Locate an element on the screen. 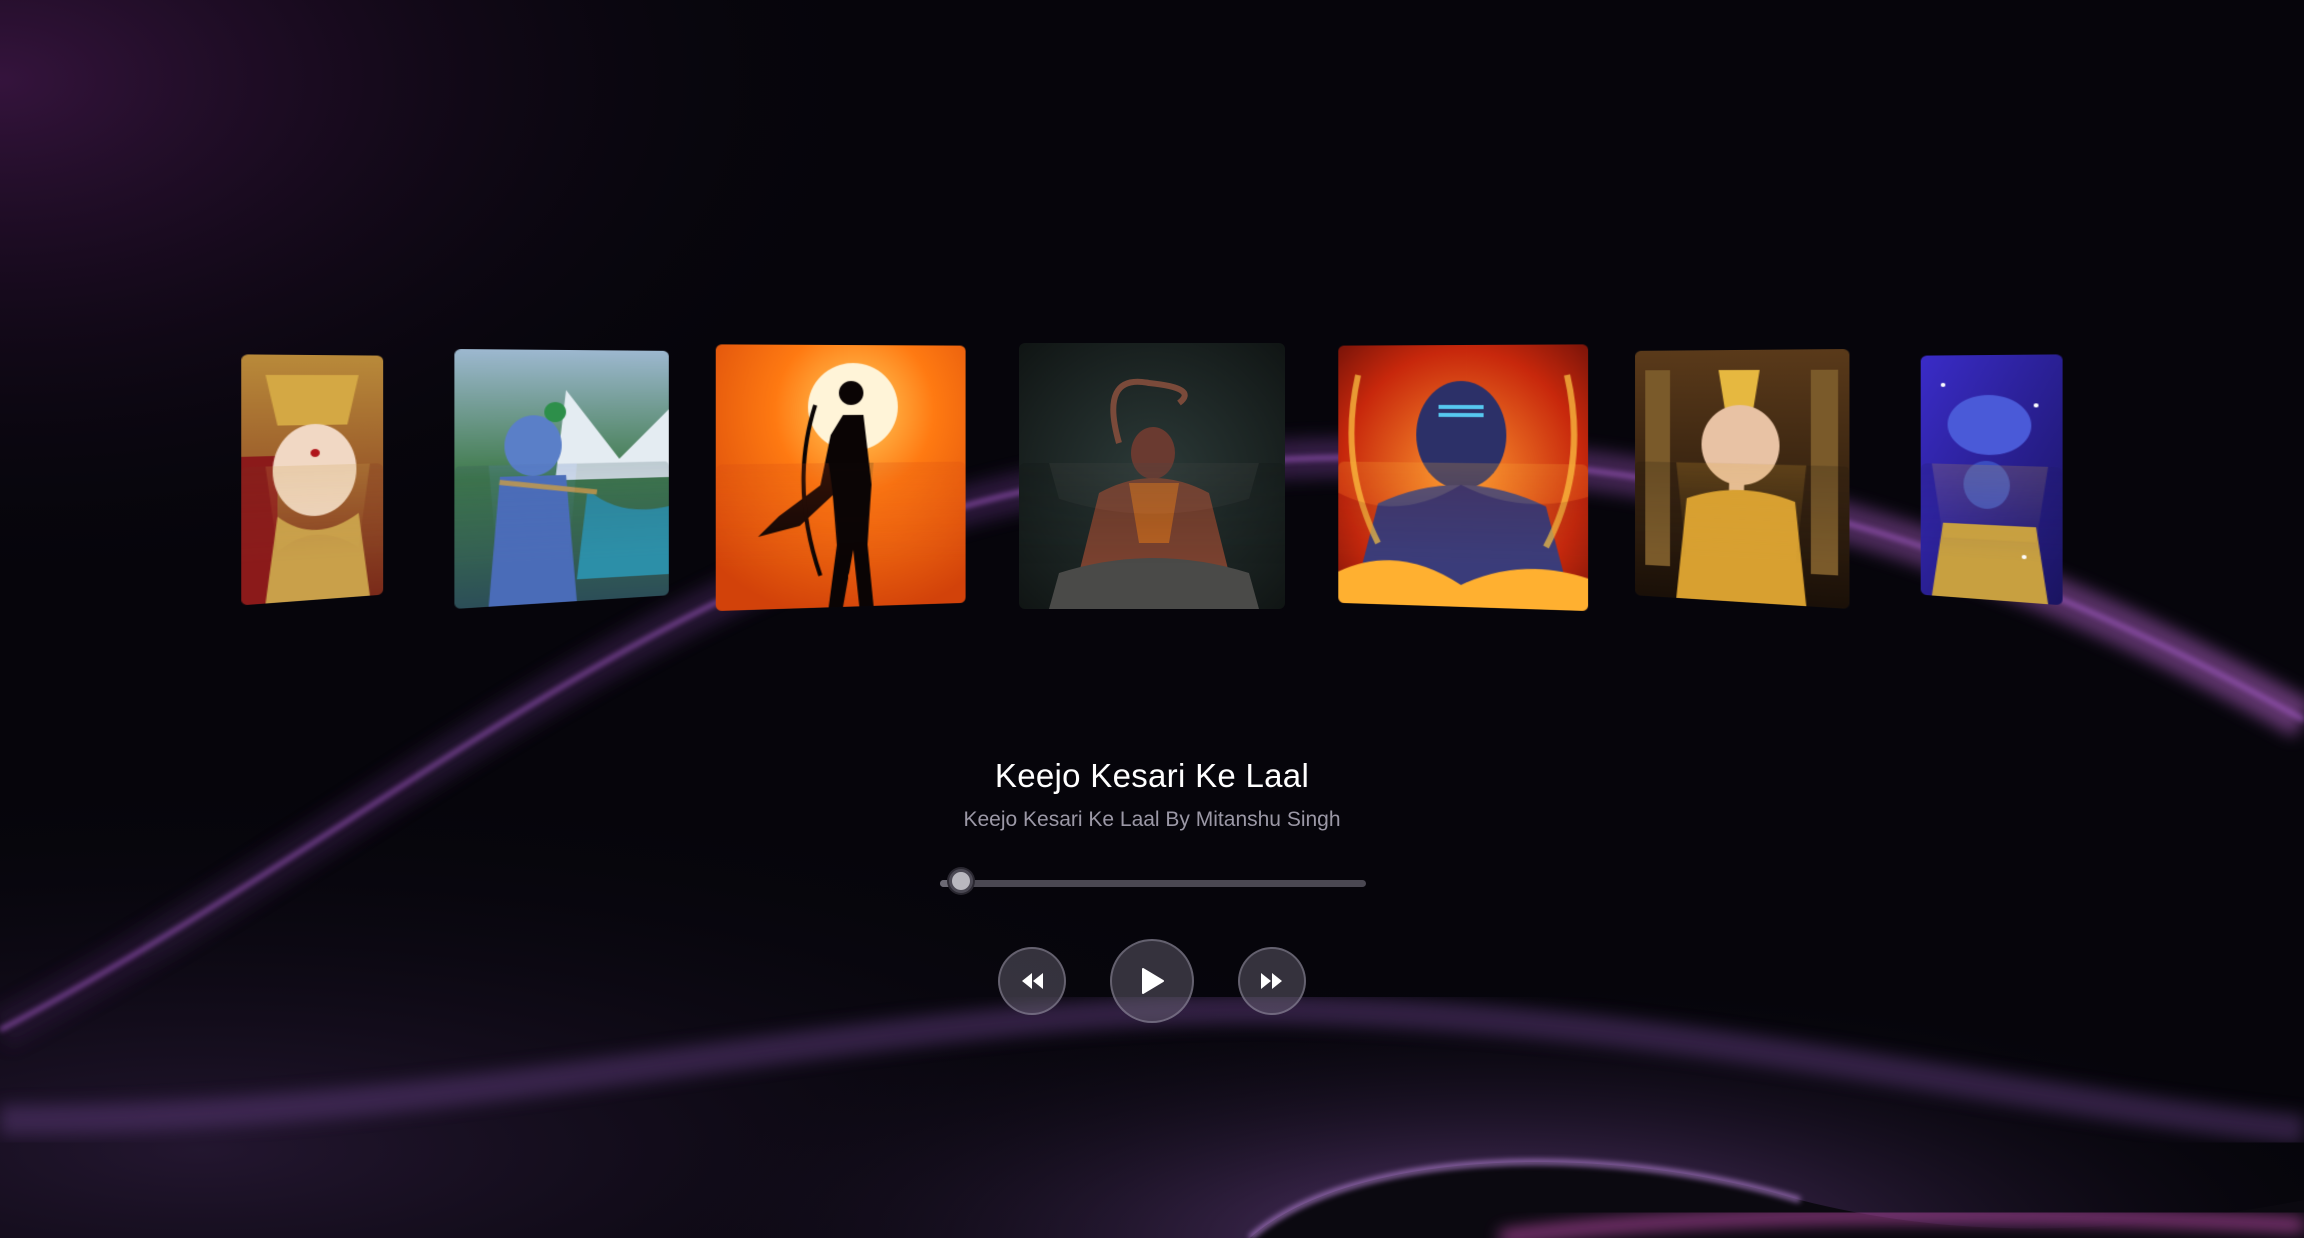 This screenshot has width=2304, height=1238. album-cover-krishna-blue is located at coordinates (1991, 480).